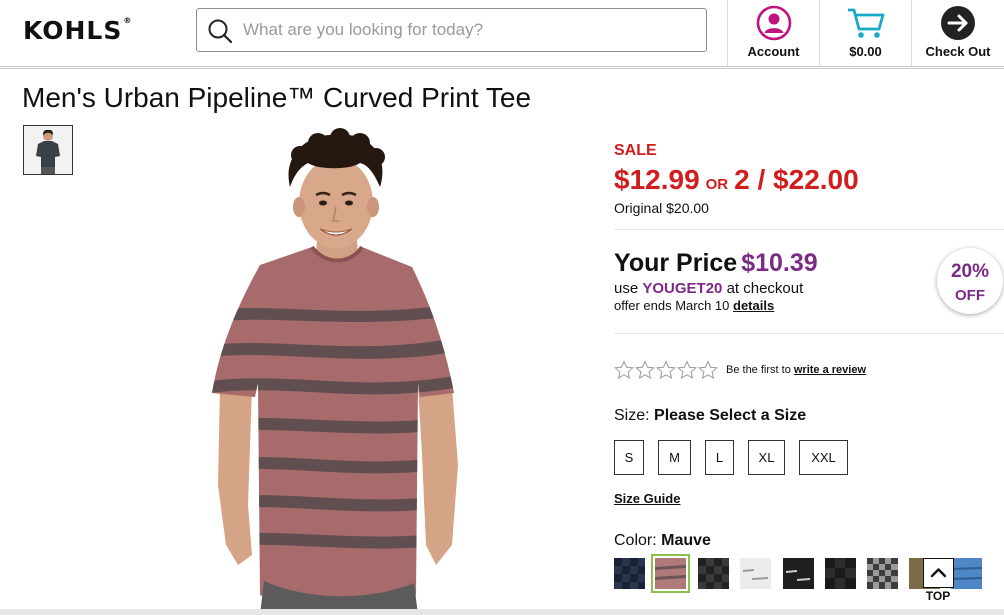  I want to click on swatch-navy-check, so click(629, 573).